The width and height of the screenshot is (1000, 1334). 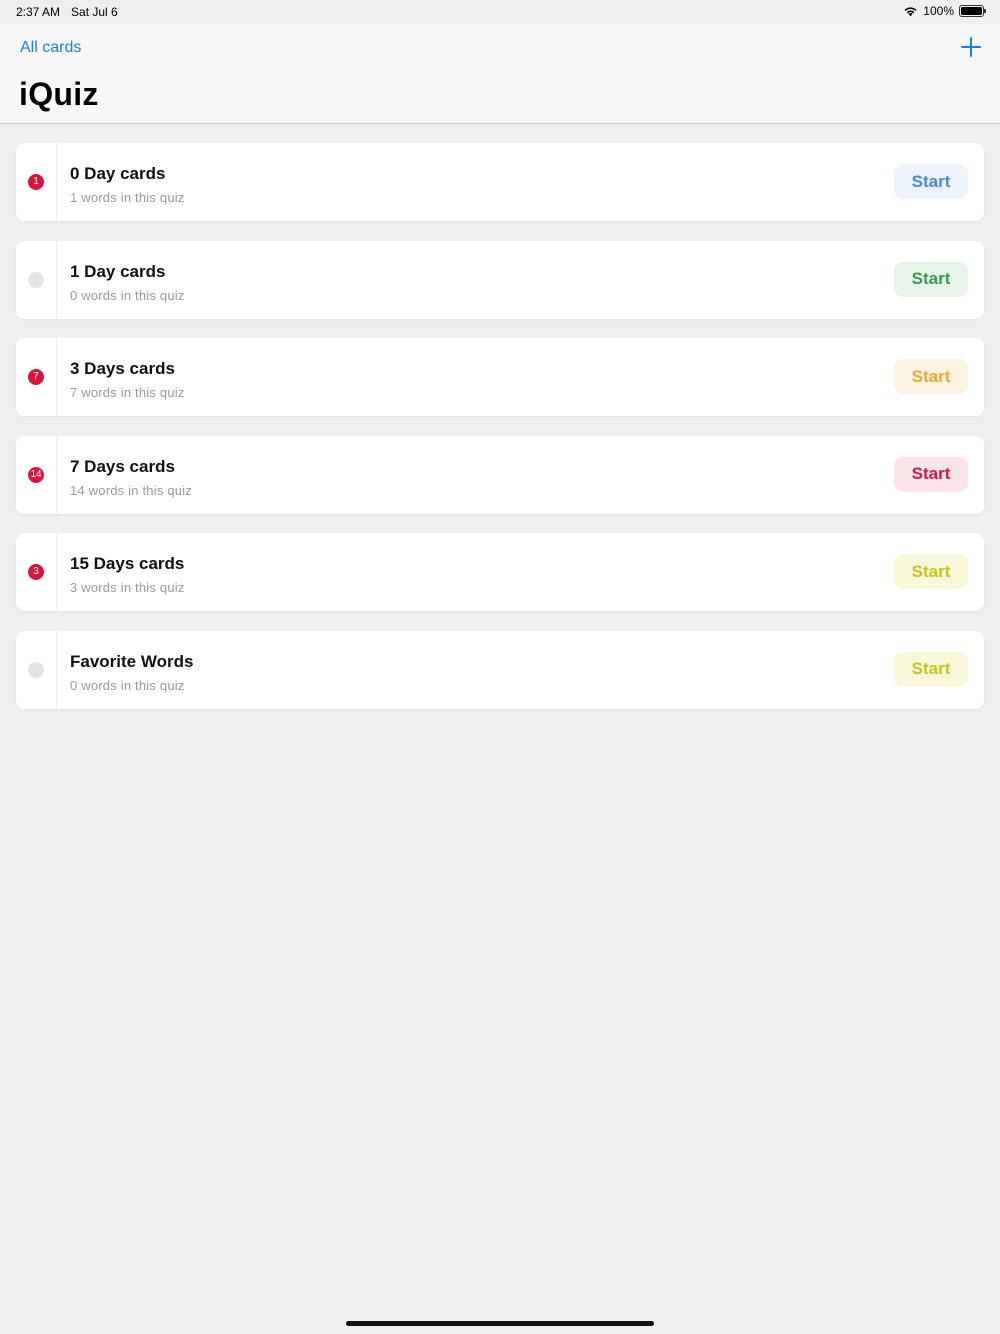 What do you see at coordinates (132, 661) in the screenshot?
I see `quiz-title: Favorite Words` at bounding box center [132, 661].